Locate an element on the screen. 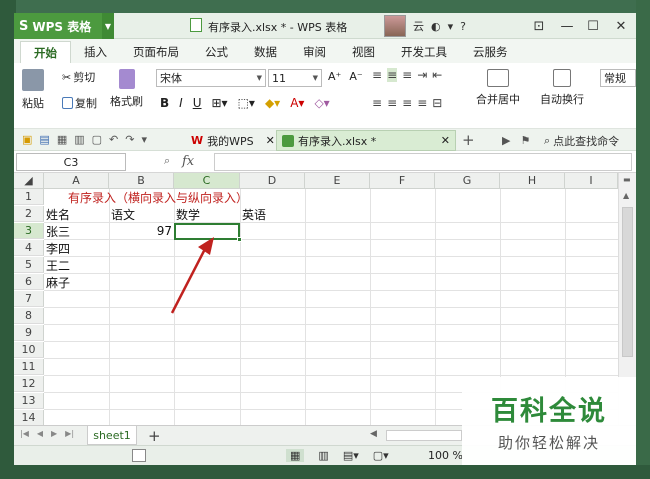 The height and width of the screenshot is (479, 650). doc-action-icon: ▶ is located at coordinates (506, 140).